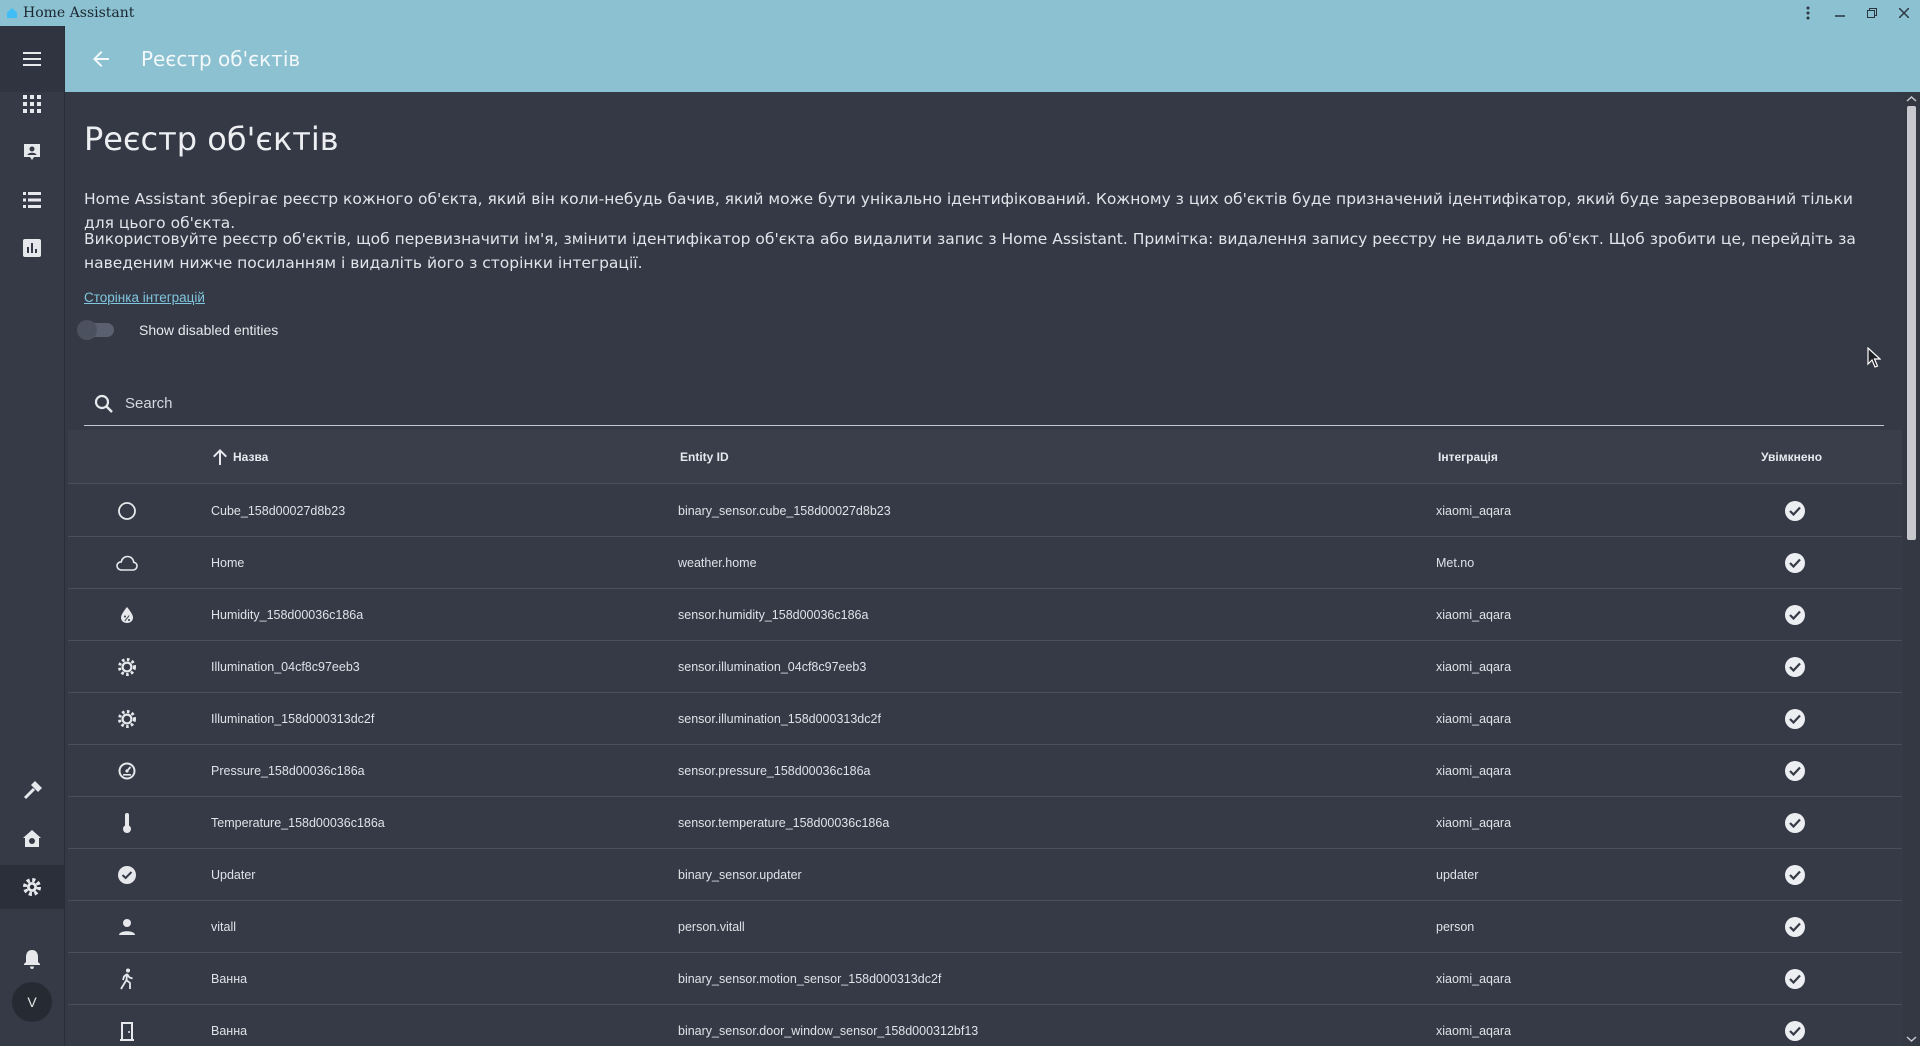  What do you see at coordinates (1455, 927) in the screenshot?
I see `integration-cell: person` at bounding box center [1455, 927].